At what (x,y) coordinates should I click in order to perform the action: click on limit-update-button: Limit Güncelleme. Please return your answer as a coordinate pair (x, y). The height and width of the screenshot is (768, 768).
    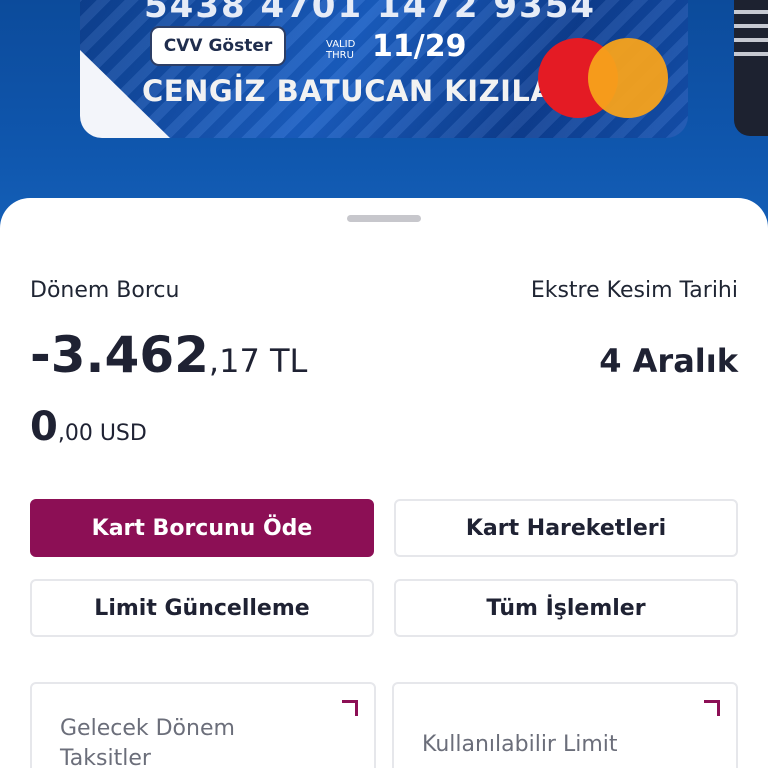
    Looking at the image, I should click on (202, 608).